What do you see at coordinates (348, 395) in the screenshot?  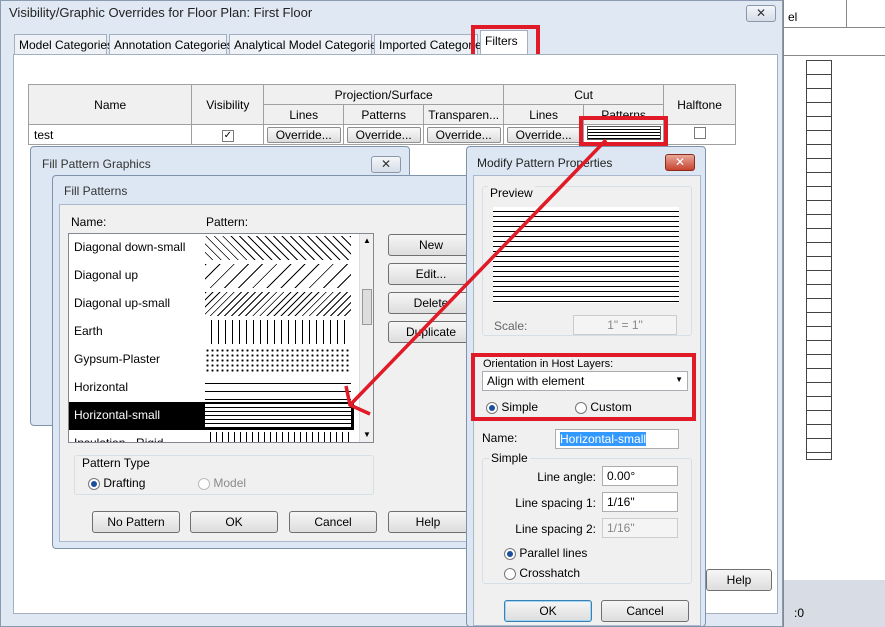 I see `arrow-head` at bounding box center [348, 395].